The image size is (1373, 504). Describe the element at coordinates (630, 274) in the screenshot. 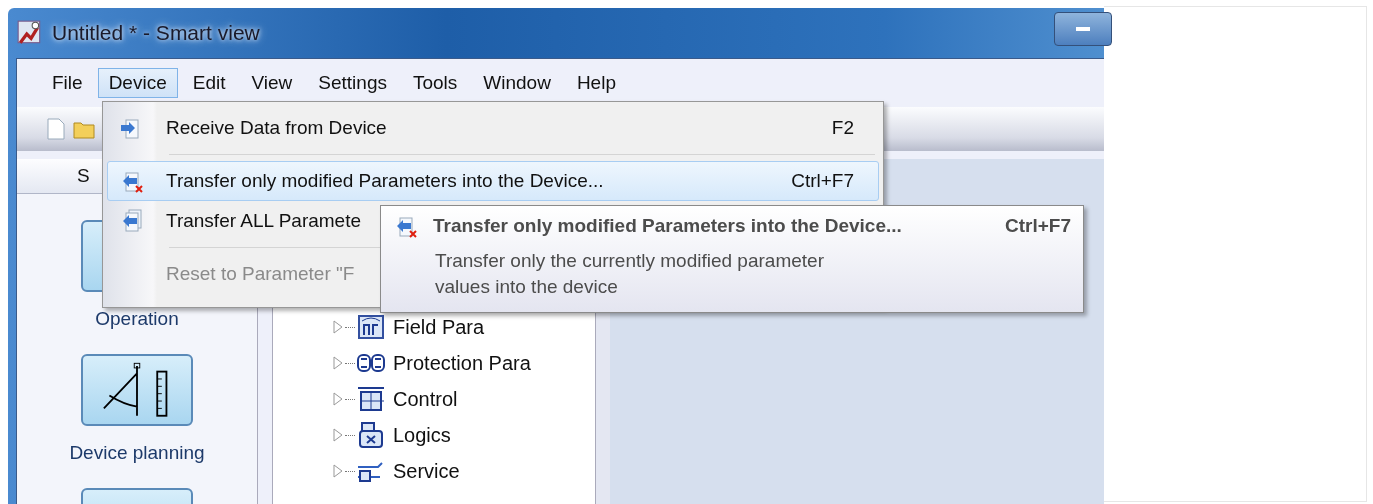

I see `tooltip-description: Transfer only the currently modified parameter values into the device` at that location.